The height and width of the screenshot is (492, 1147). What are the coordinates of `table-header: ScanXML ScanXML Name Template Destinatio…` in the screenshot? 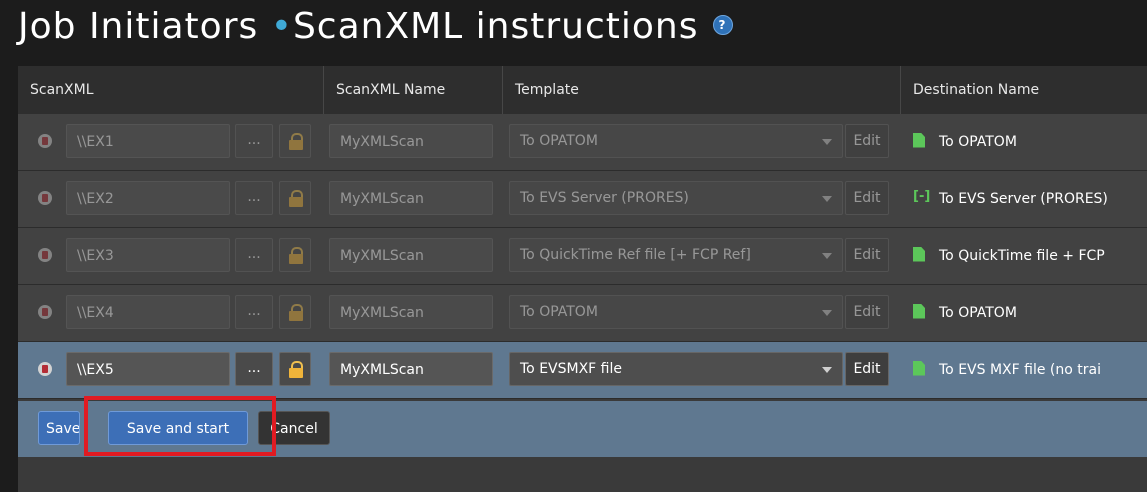 It's located at (582, 90).